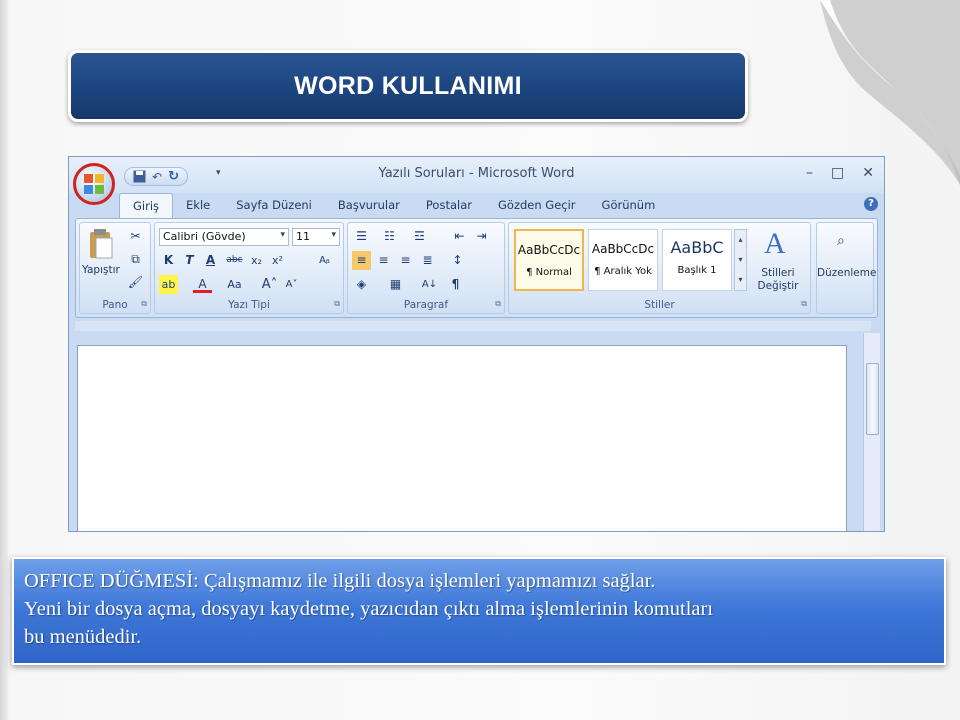 The image size is (960, 720). What do you see at coordinates (473, 326) in the screenshot?
I see `ruler` at bounding box center [473, 326].